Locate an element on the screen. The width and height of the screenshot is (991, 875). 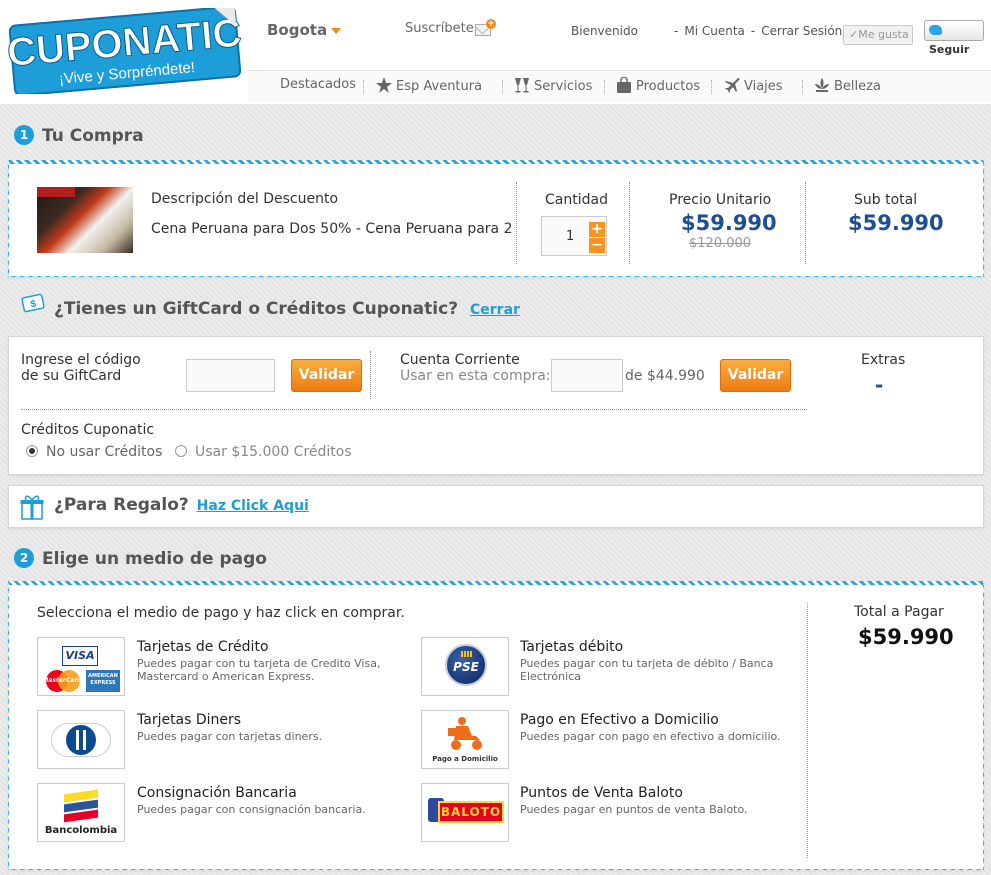
giftcard-icon: $ is located at coordinates (33, 303).